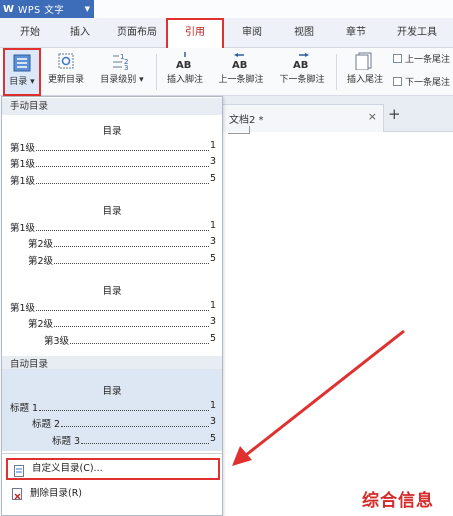  What do you see at coordinates (30, 33) in the screenshot?
I see `tab-home: 开始` at bounding box center [30, 33].